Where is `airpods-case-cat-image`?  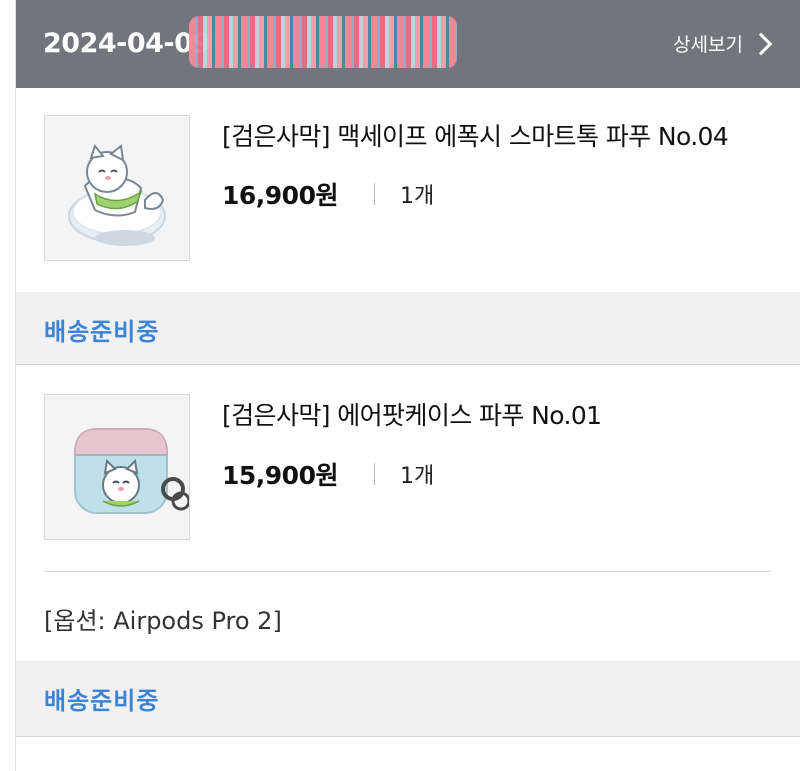
airpods-case-cat-image is located at coordinates (117, 467).